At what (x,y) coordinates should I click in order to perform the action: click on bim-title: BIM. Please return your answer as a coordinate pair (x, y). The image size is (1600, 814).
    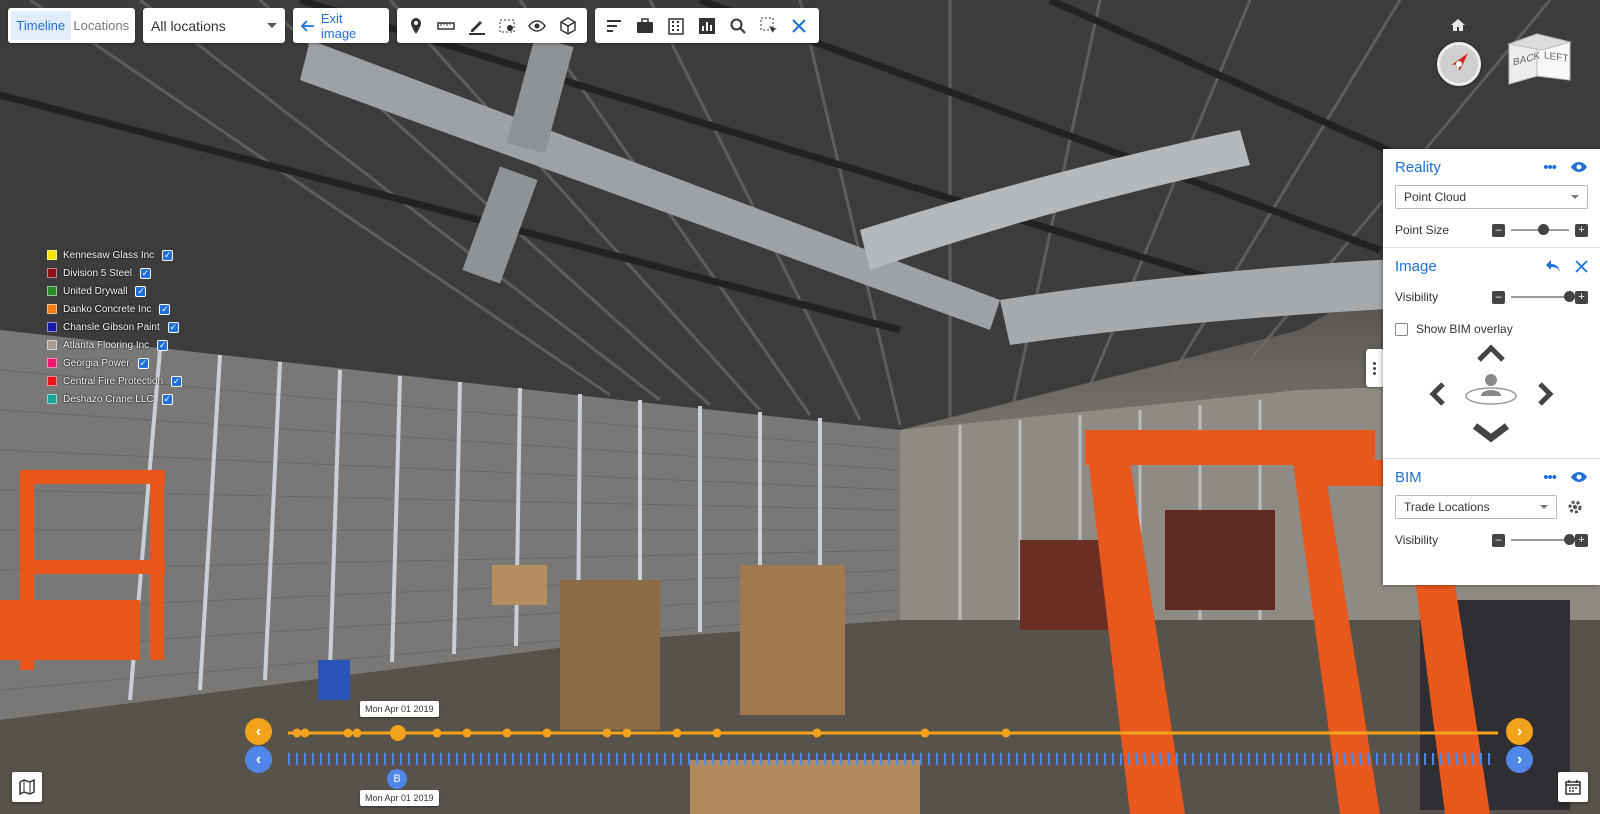
    Looking at the image, I should click on (1408, 477).